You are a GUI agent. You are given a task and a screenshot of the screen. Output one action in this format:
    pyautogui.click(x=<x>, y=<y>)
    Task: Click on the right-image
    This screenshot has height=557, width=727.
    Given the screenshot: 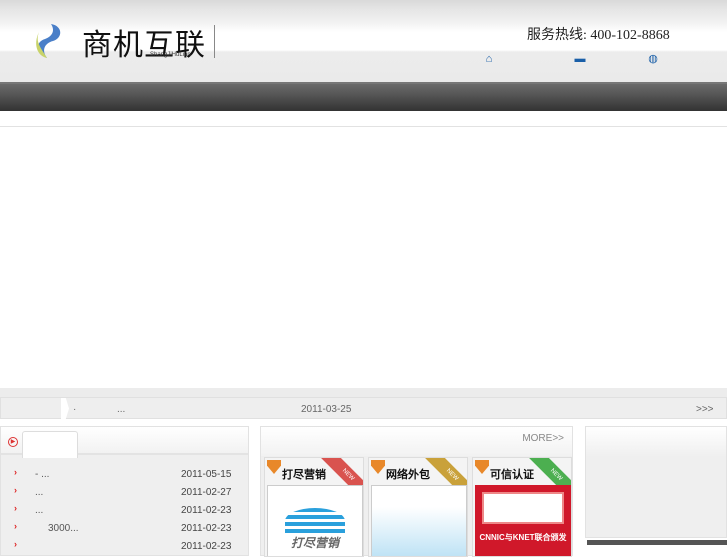 What is the action you would take?
    pyautogui.click(x=657, y=542)
    